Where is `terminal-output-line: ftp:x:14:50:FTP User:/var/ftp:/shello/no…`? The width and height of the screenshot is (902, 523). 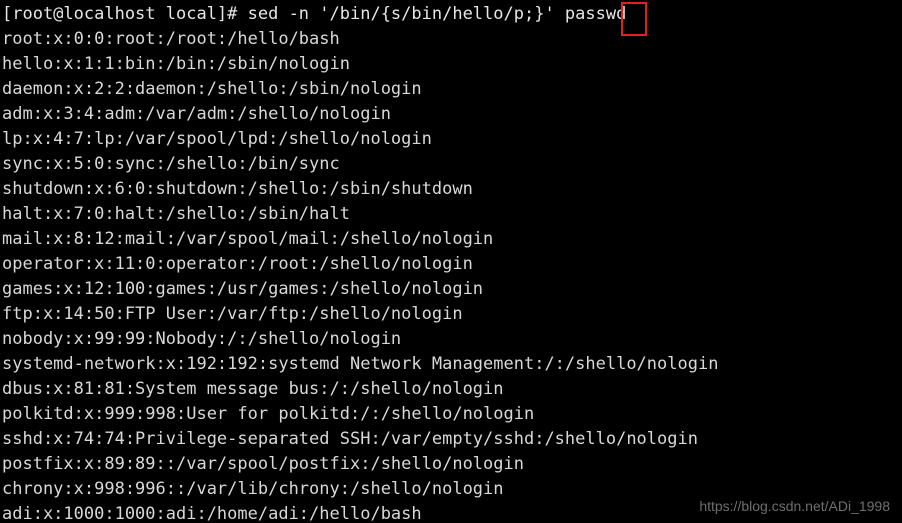 terminal-output-line: ftp:x:14:50:FTP User:/var/ftp:/shello/no… is located at coordinates (232, 314).